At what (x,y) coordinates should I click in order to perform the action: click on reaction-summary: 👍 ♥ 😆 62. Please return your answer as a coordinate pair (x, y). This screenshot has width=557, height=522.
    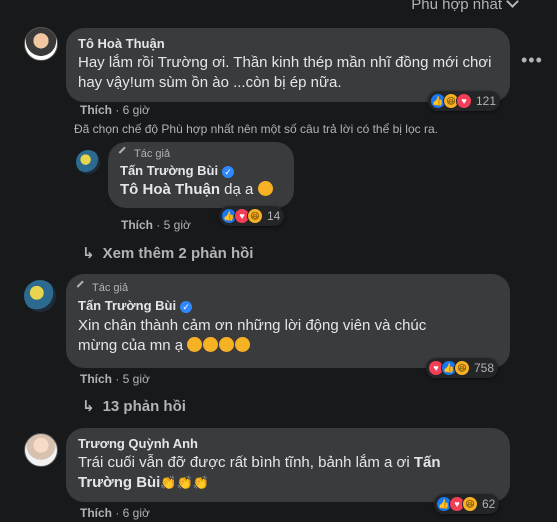
    Looking at the image, I should click on (467, 504).